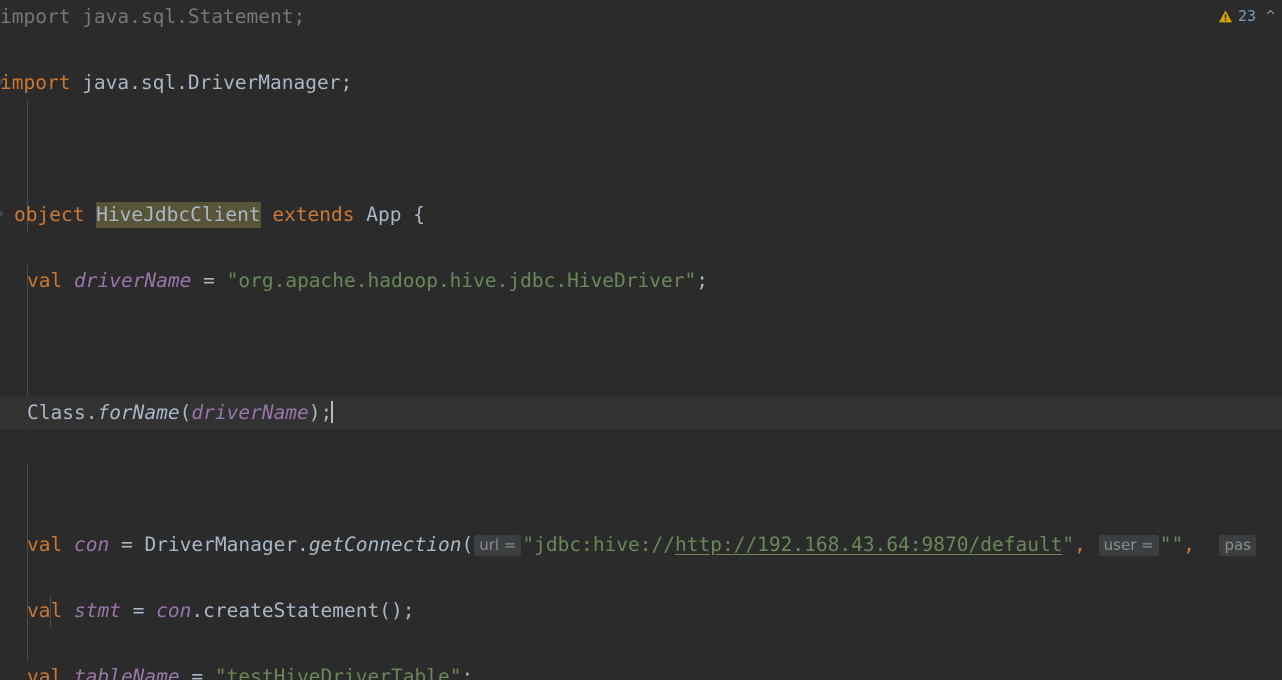 The height and width of the screenshot is (680, 1282). I want to click on url-link: http://192.168.43.64:9870/default, so click(868, 544).